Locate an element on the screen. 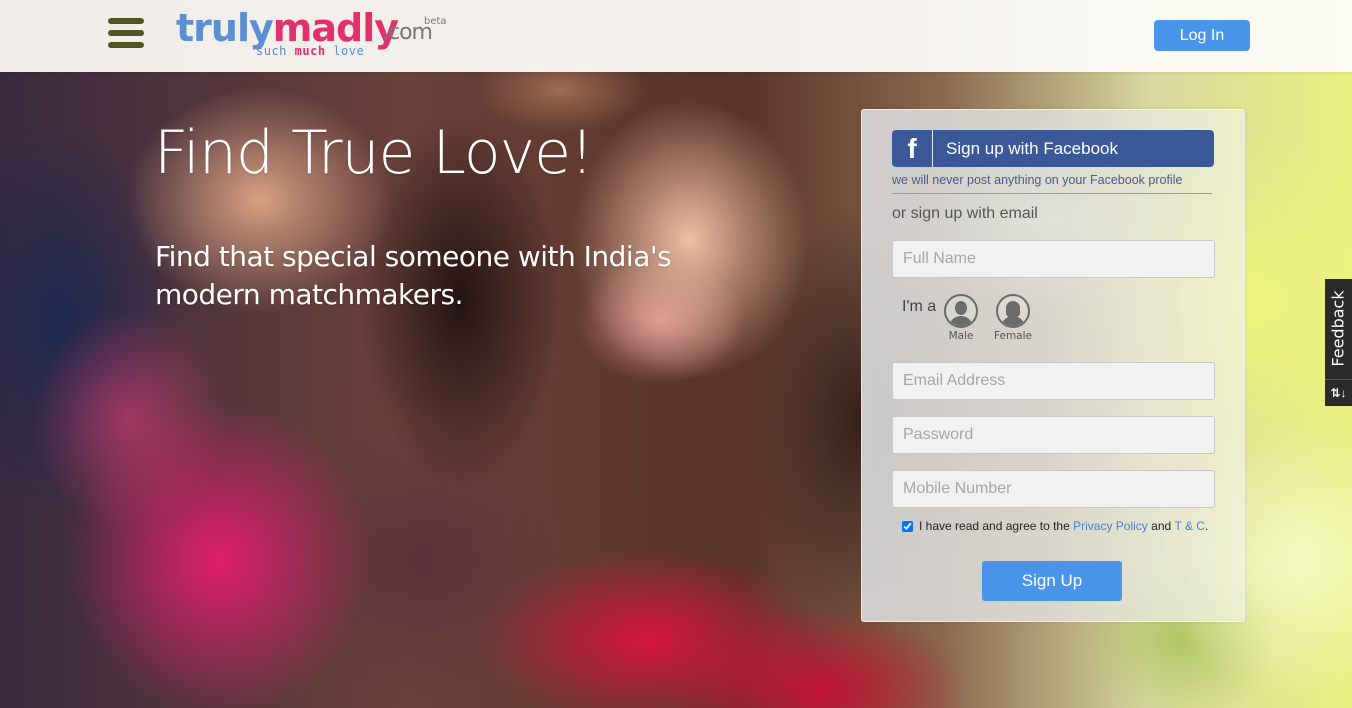  gender-option-male: Male is located at coordinates (961, 318).